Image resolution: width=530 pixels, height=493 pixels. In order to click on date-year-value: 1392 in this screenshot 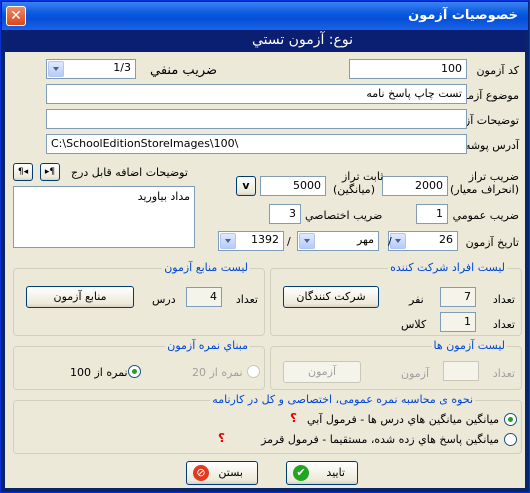, I will do `click(265, 239)`.